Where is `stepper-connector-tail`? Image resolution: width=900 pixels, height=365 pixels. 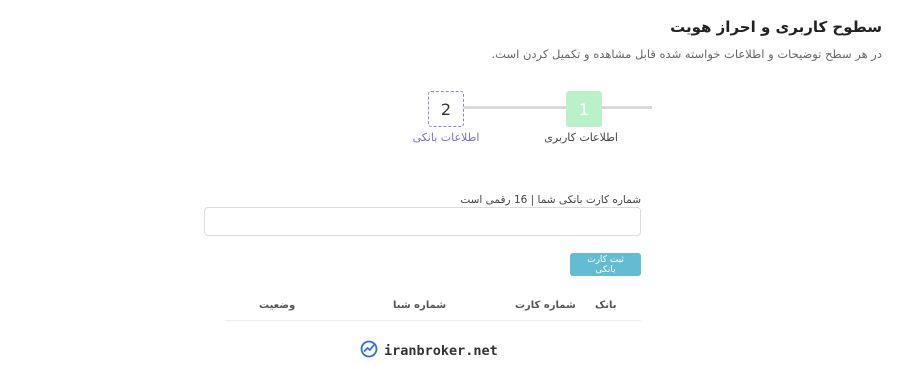 stepper-connector-tail is located at coordinates (627, 107).